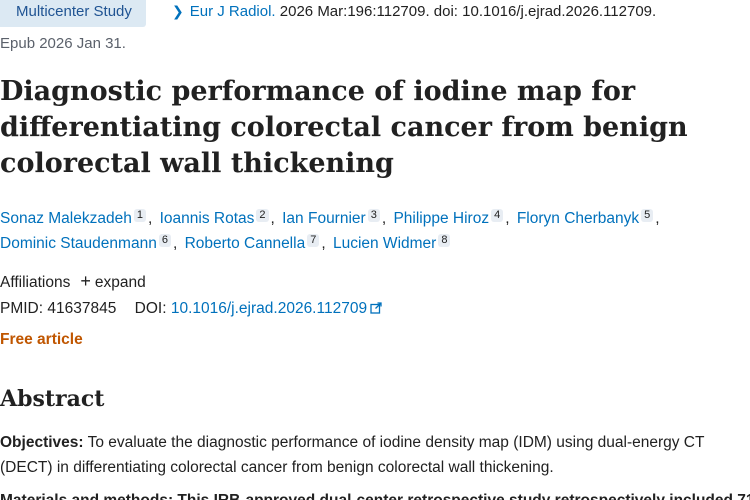 Image resolution: width=750 pixels, height=500 pixels. I want to click on doi-link: 10.1016/j.ejrad.2026.112709, so click(276, 308).